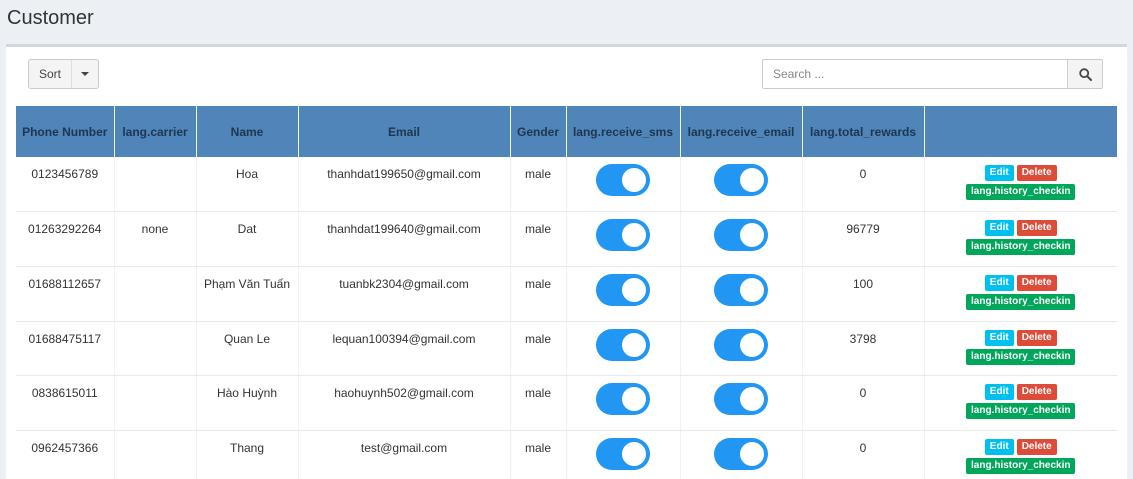  Describe the element at coordinates (65, 349) in the screenshot. I see `cell-phone: 01688475117` at that location.